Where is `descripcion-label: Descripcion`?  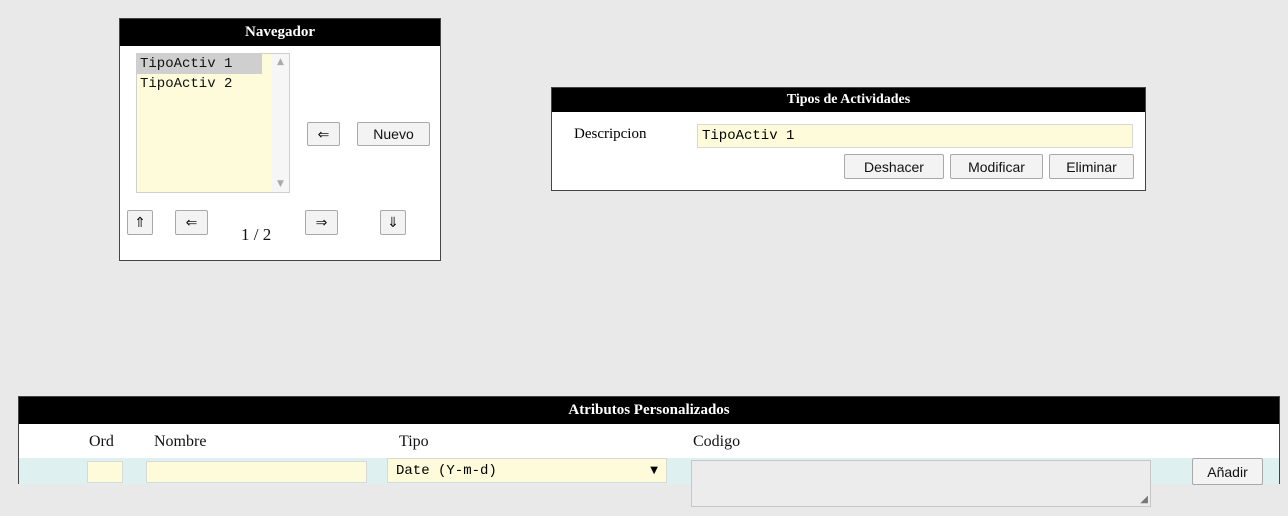 descripcion-label: Descripcion is located at coordinates (610, 134).